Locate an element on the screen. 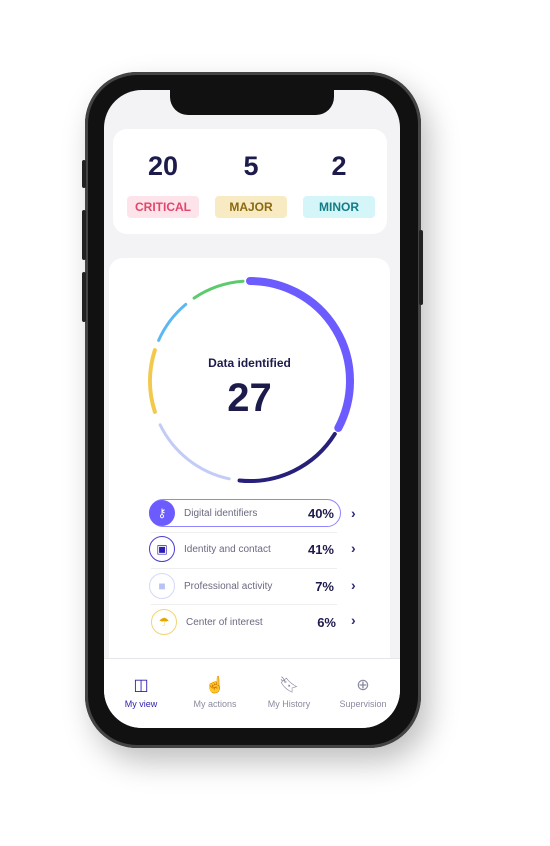 This screenshot has width=550, height=846. bookmark-icon: 🔖︎ is located at coordinates (289, 685).